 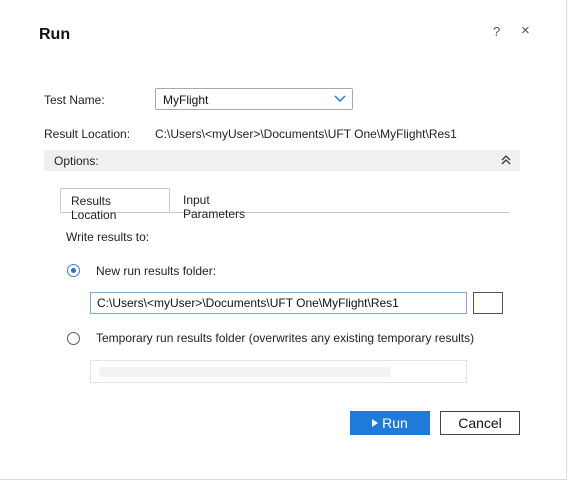 What do you see at coordinates (285, 205) in the screenshot?
I see `options-tabs: Results Location Input Parameters` at bounding box center [285, 205].